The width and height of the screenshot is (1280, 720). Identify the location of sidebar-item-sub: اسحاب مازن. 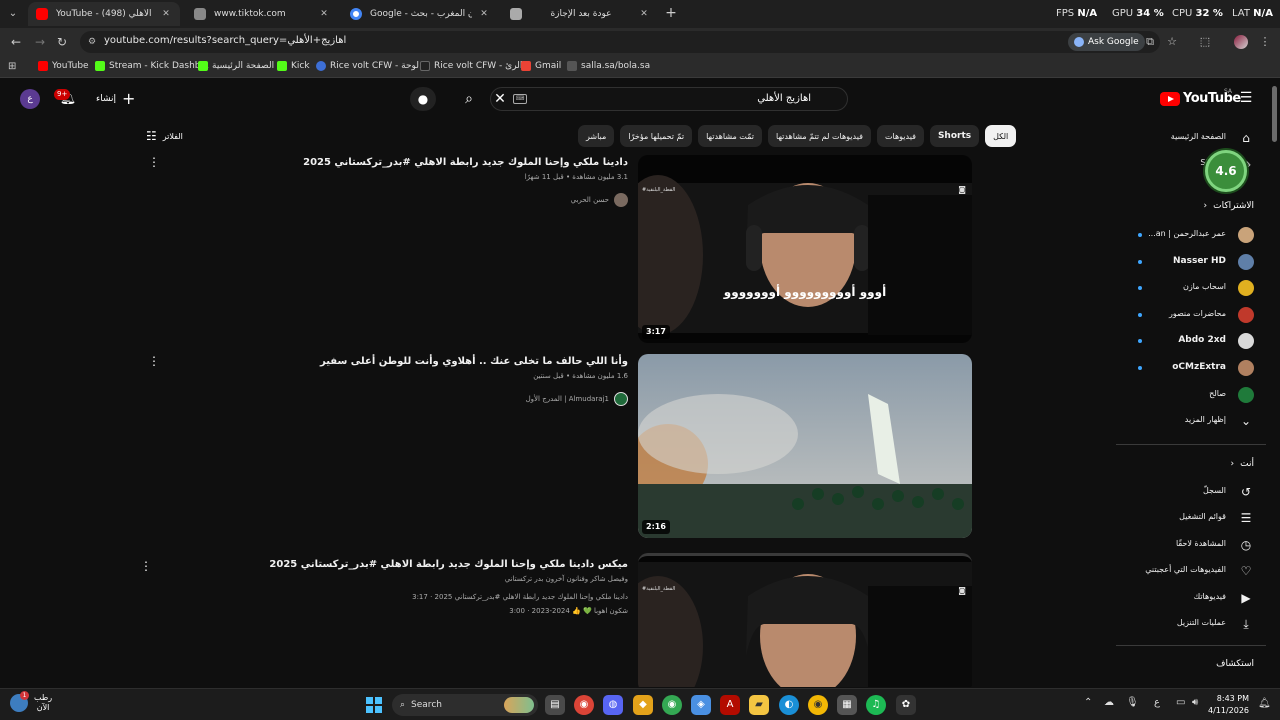
(1191, 288).